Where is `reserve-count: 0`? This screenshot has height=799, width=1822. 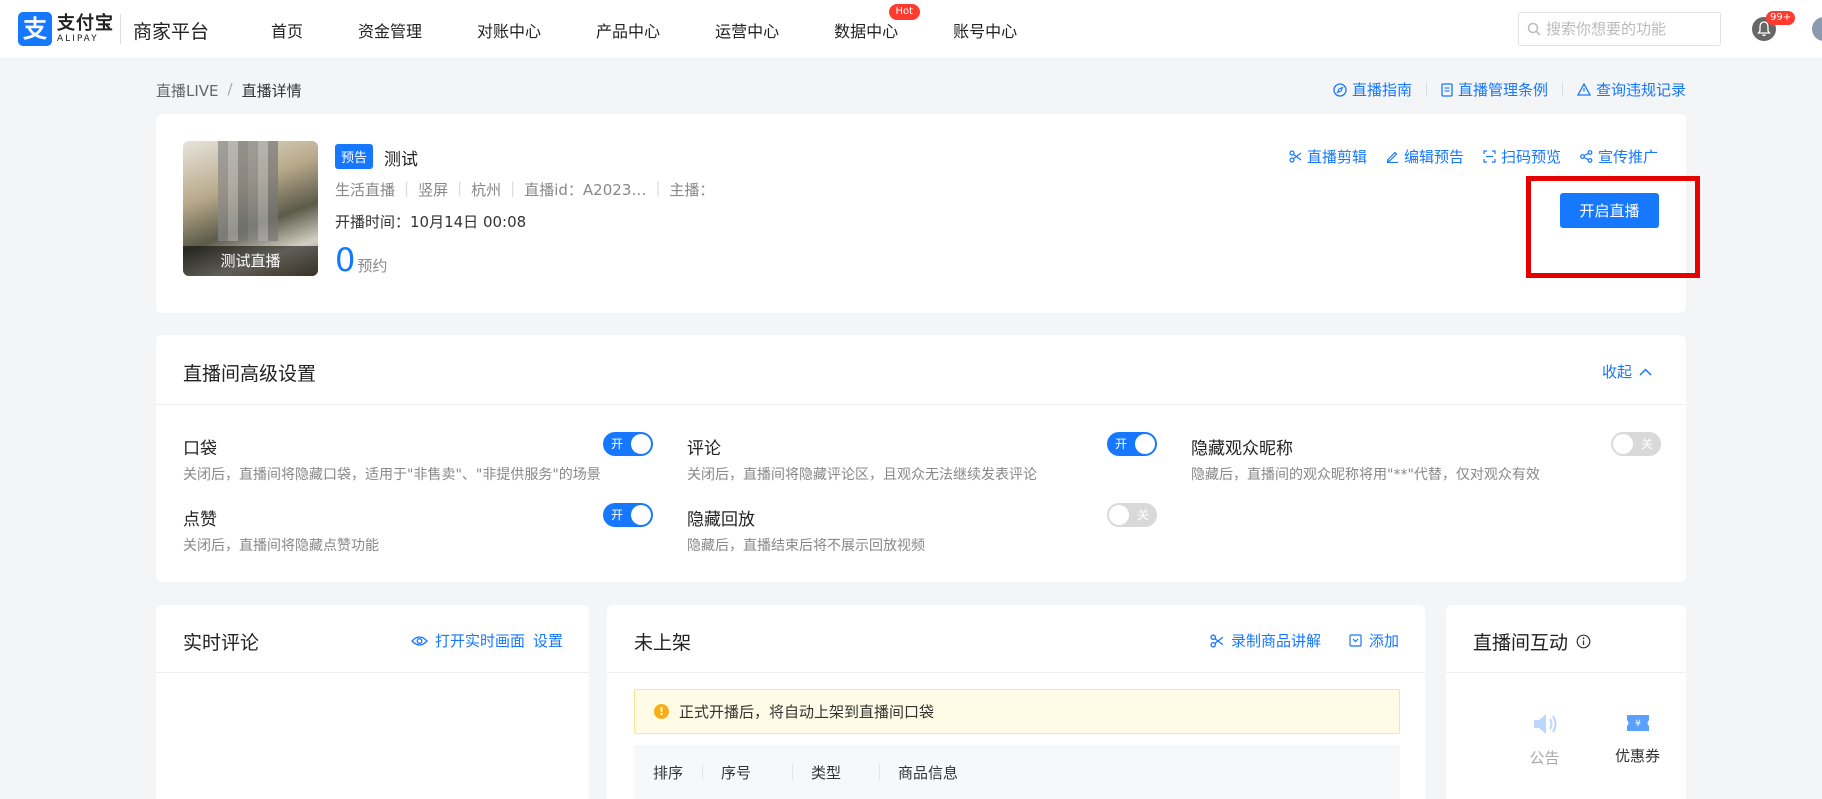 reserve-count: 0 is located at coordinates (345, 260).